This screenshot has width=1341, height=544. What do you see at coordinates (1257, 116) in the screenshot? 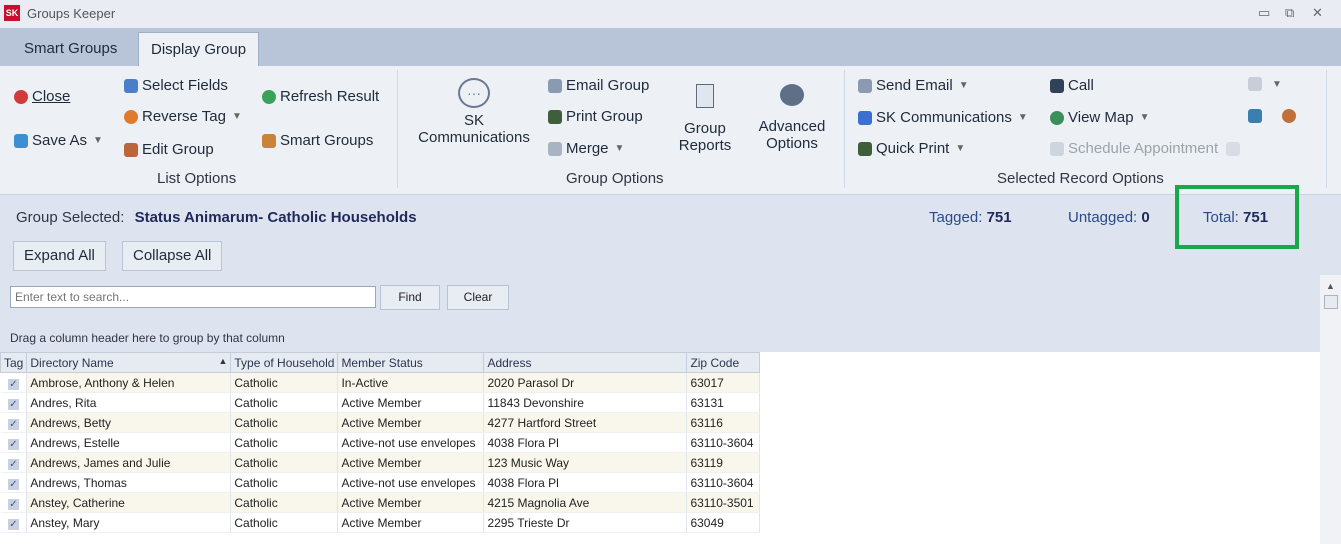
I see `photo-button` at bounding box center [1257, 116].